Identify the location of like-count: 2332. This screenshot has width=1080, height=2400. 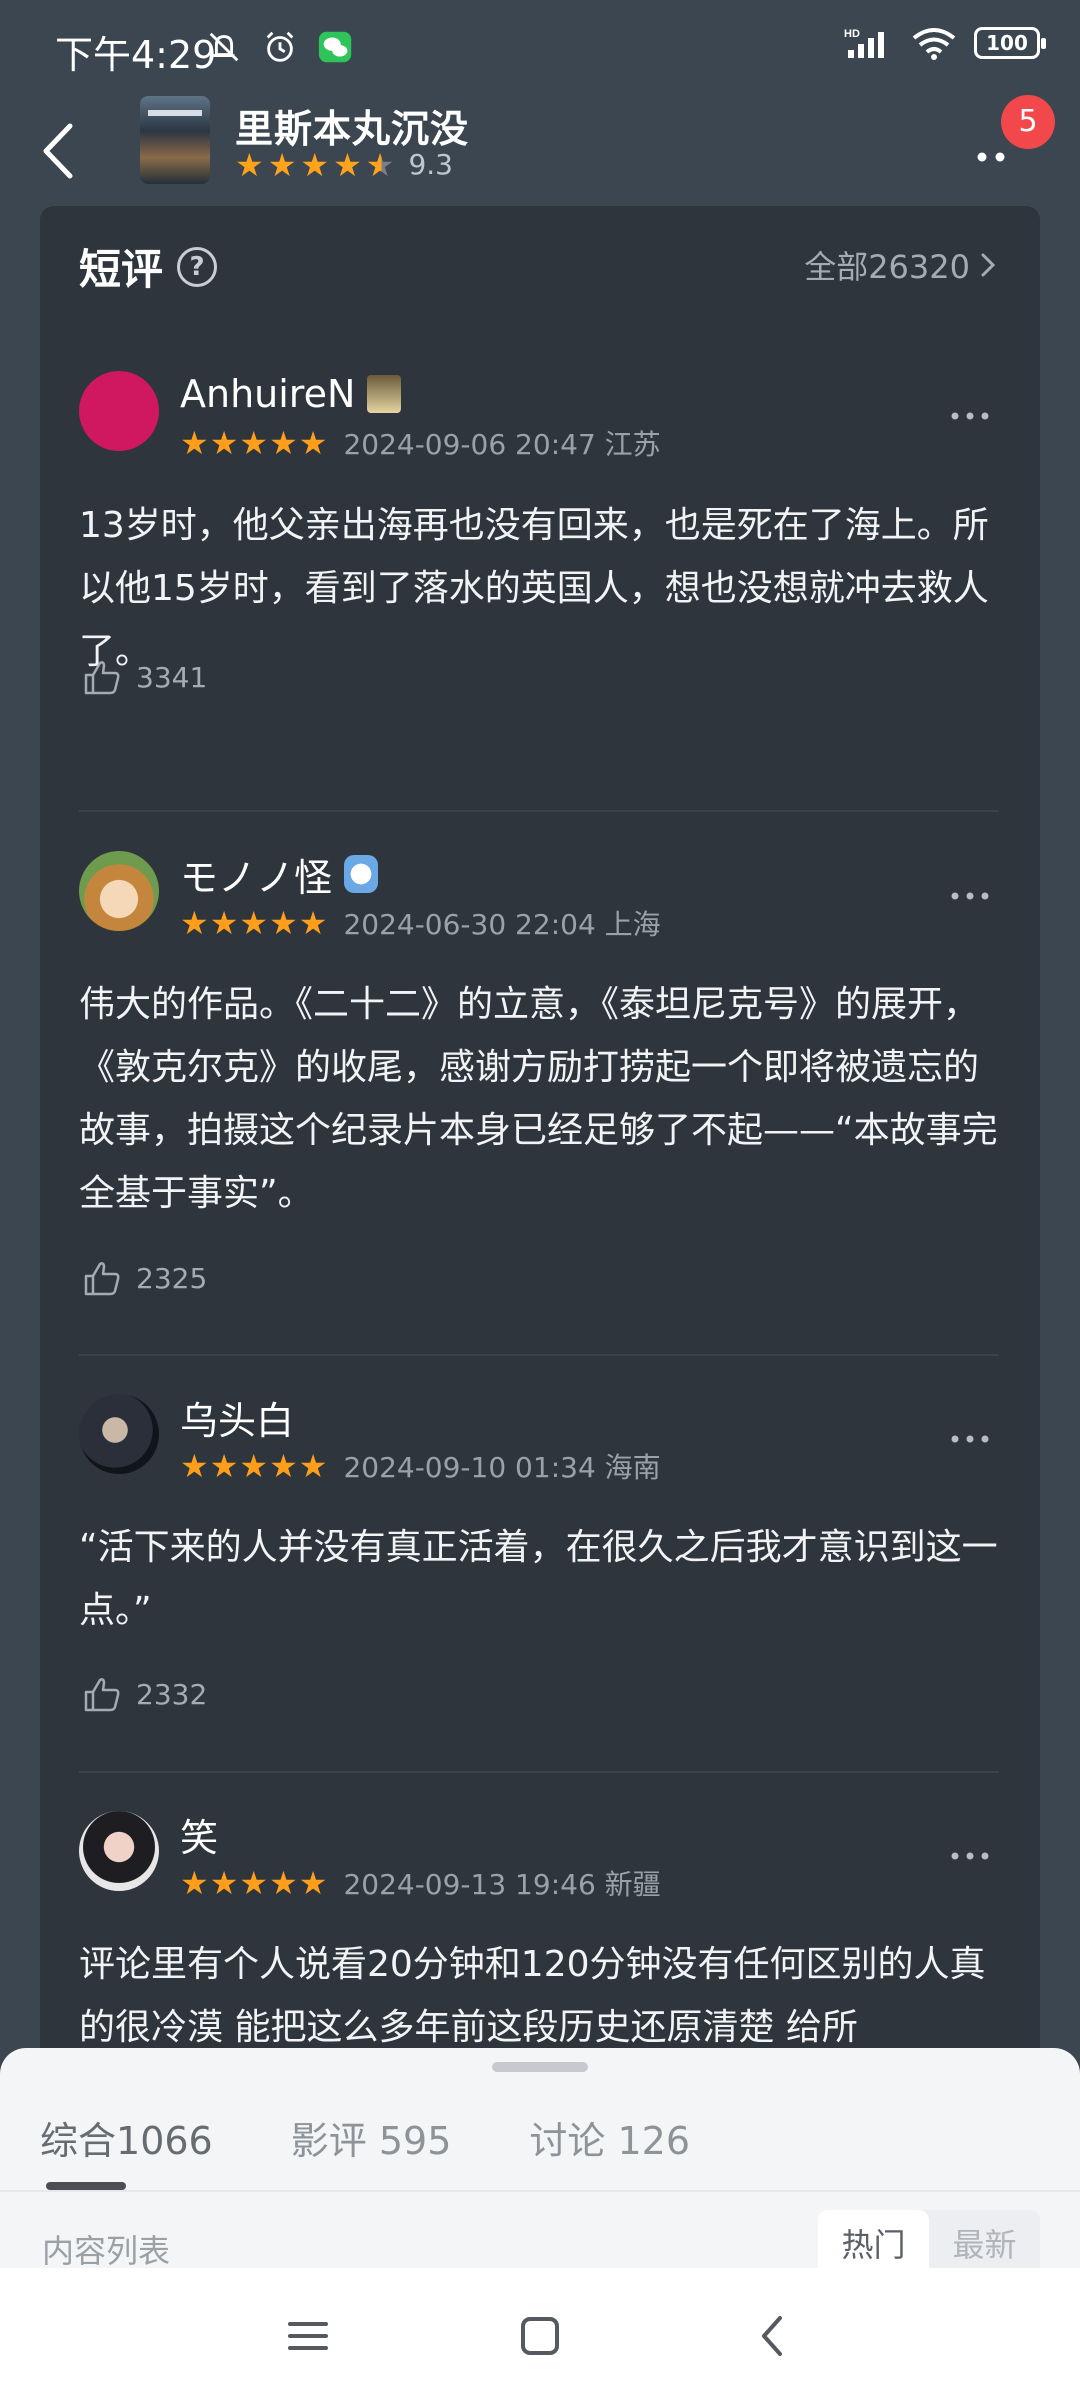
(172, 1694).